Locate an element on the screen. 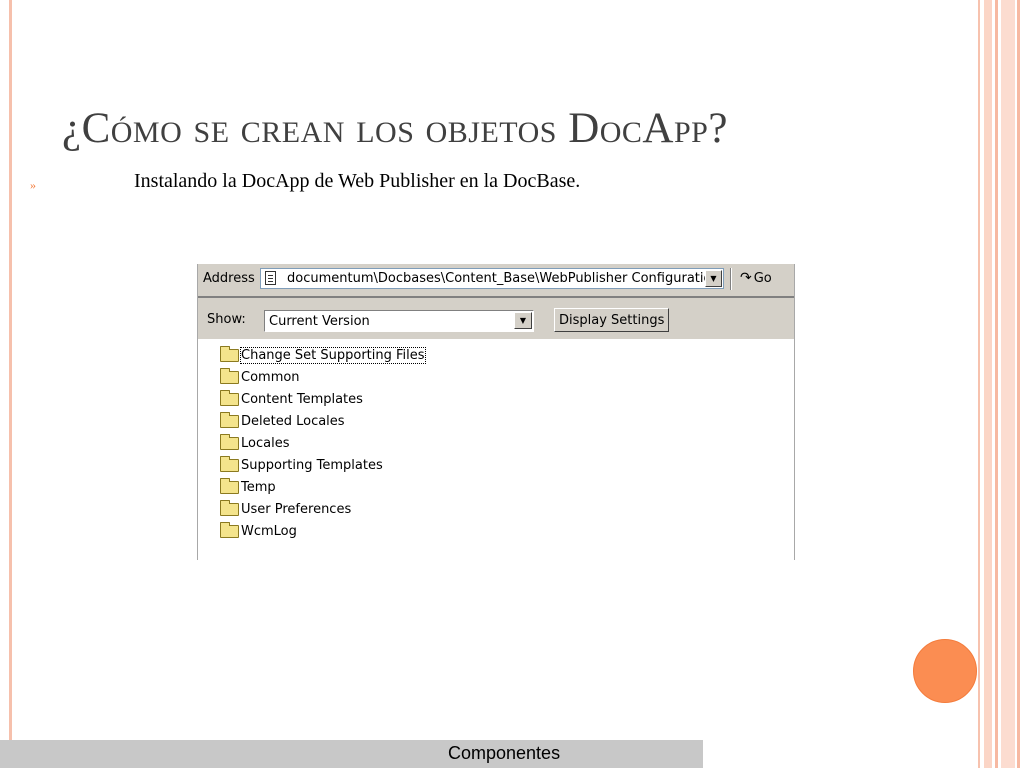 This screenshot has height=768, width=1024. show-version-select: Current Version ▼ is located at coordinates (399, 321).